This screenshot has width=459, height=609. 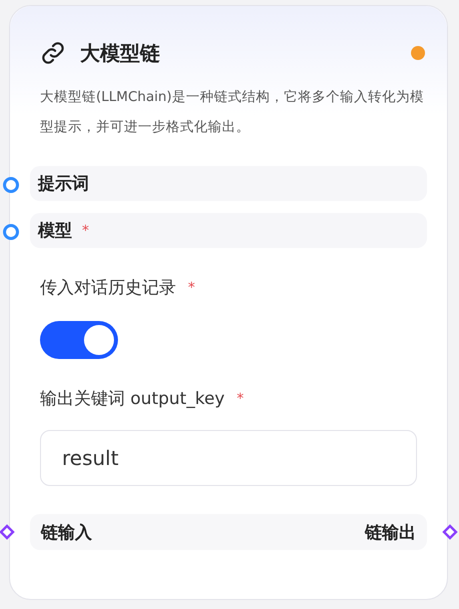 I want to click on chain-input-label: 链输入, so click(x=66, y=533).